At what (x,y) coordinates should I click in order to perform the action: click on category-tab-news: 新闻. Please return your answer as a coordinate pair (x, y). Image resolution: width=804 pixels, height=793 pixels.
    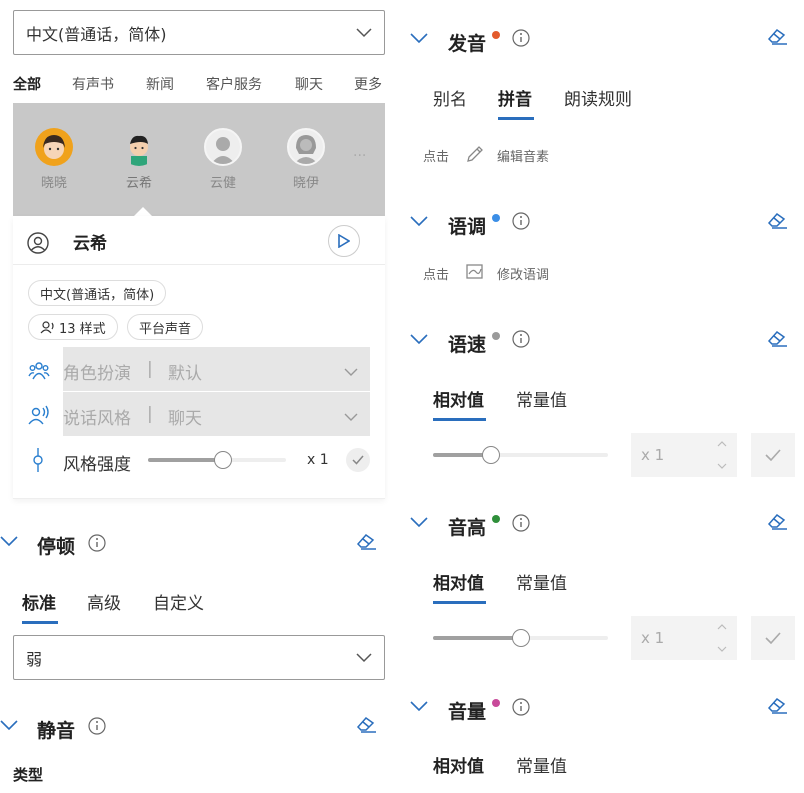
    Looking at the image, I should click on (160, 84).